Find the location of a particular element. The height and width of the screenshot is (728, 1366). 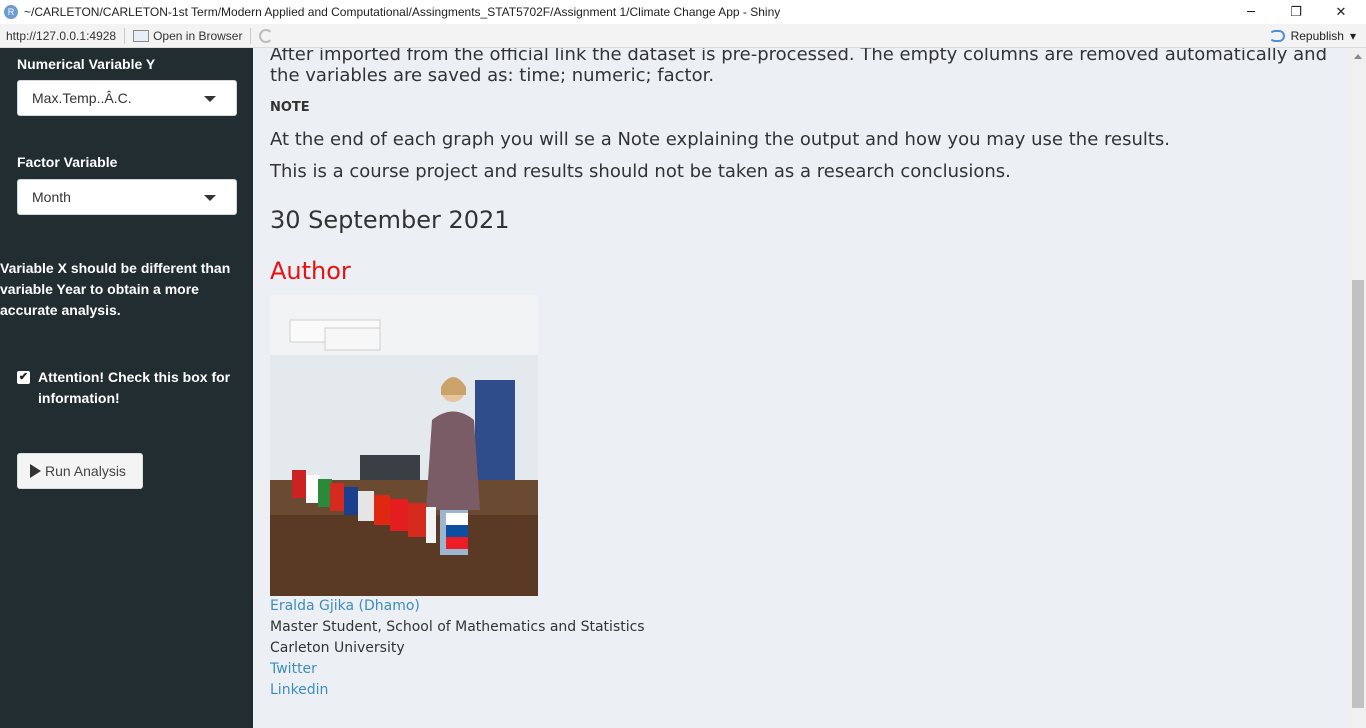

run-analysis-label: Run Analysis is located at coordinates (85, 471).